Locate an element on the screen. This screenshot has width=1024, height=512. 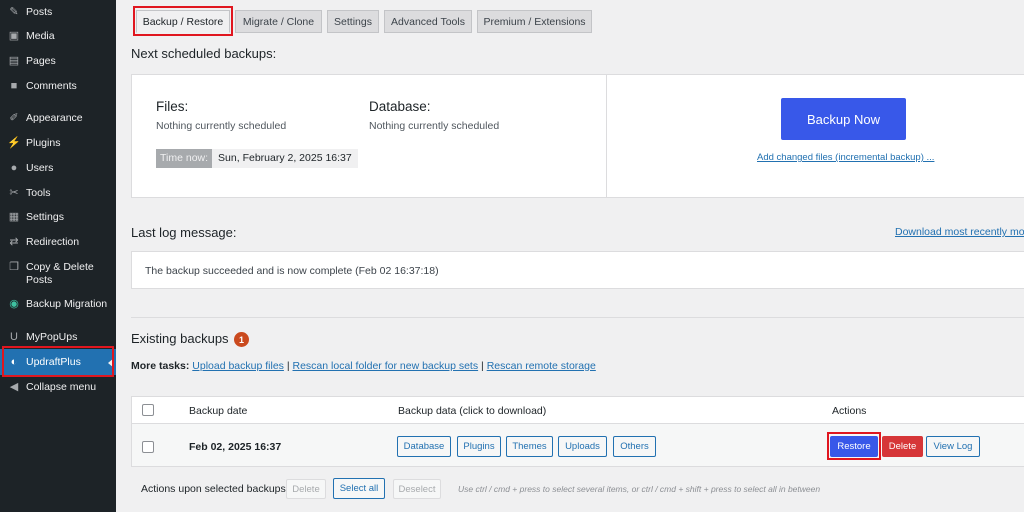
sidebar-item-tools: ✂ Tools is located at coordinates (58, 193).